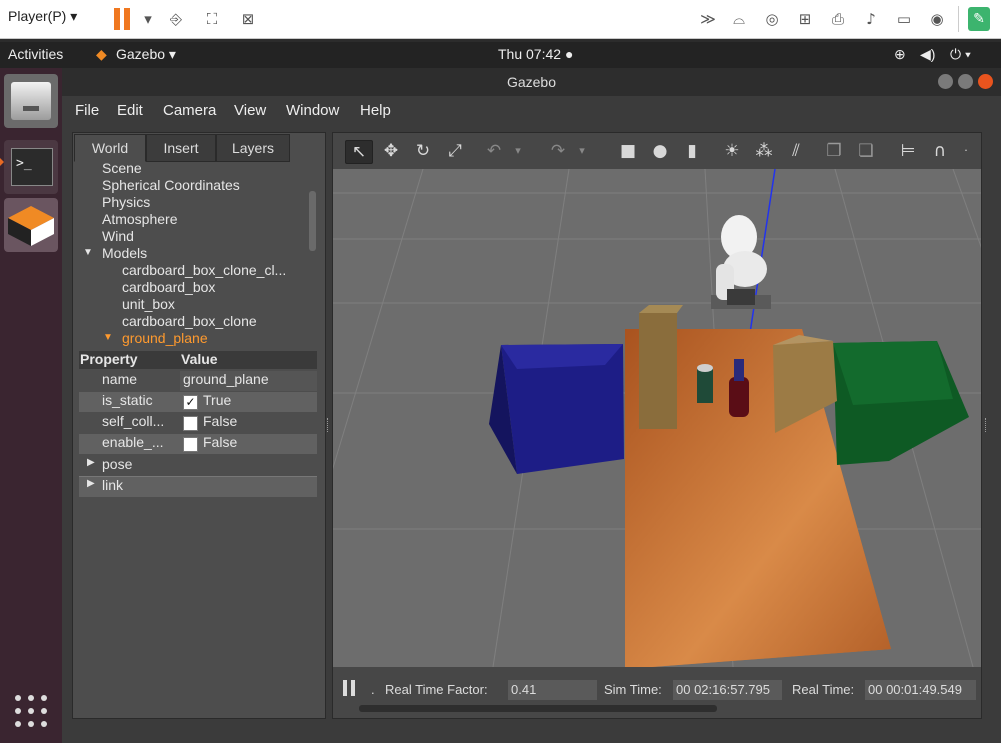 Image resolution: width=1001 pixels, height=743 pixels. I want to click on undo-dropdown-icon: ▾, so click(518, 151).